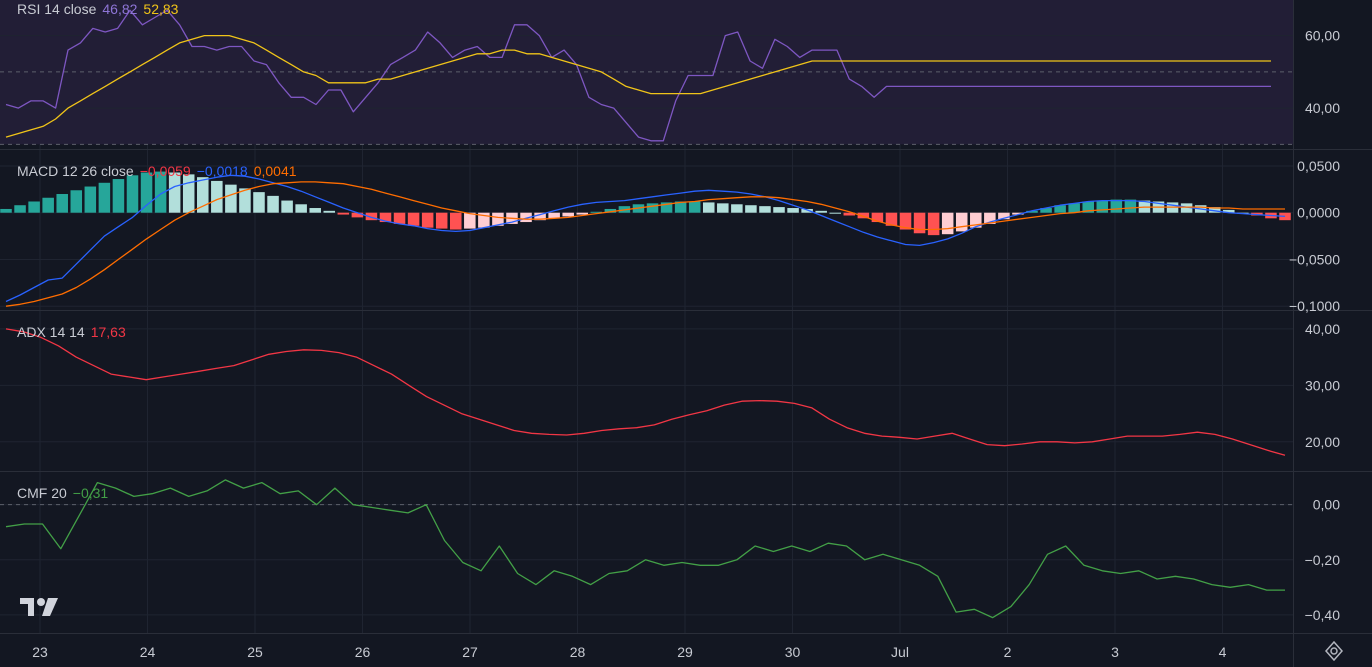  Describe the element at coordinates (97, 9) in the screenshot. I see `rsi-legend: RSI 14 close 46,82 52,83` at that location.